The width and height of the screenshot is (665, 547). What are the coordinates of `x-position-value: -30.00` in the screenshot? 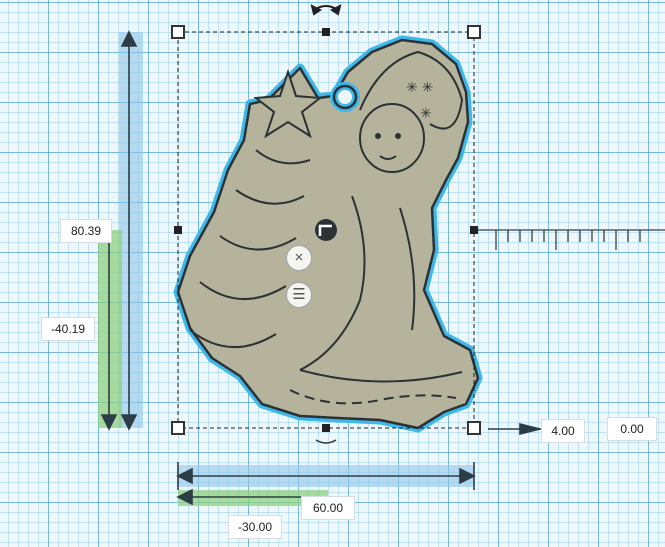 It's located at (255, 527).